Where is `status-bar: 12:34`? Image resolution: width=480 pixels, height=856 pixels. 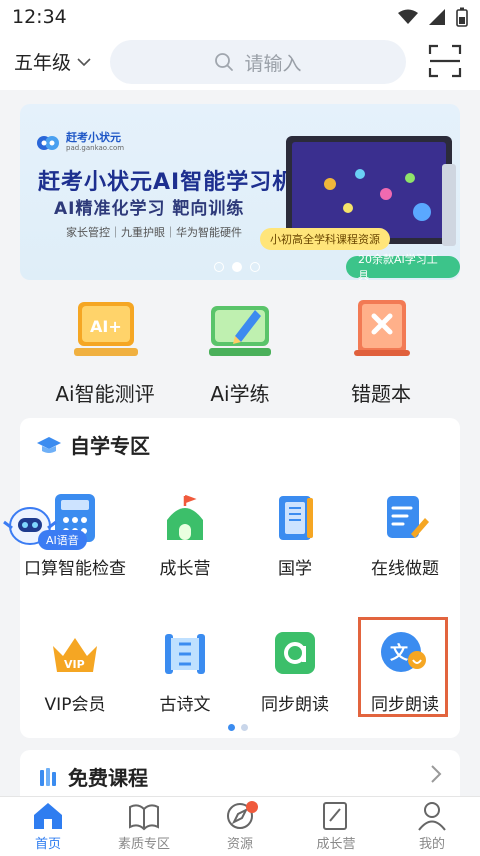 status-bar: 12:34 is located at coordinates (240, 17).